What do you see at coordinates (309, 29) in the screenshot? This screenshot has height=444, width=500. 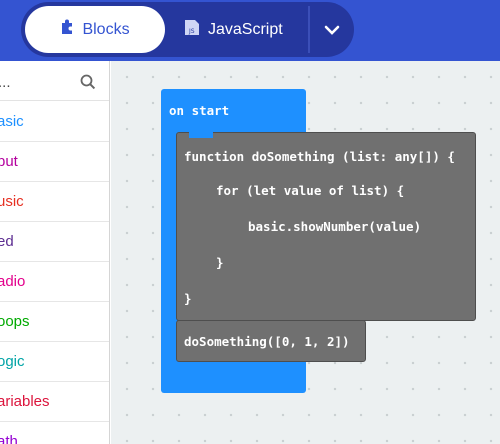 I see `toggle-divider` at bounding box center [309, 29].